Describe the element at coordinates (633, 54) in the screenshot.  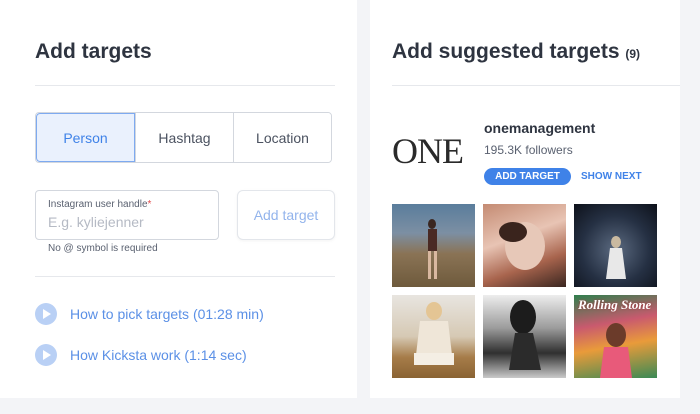
I see `suggested-count: (9)` at that location.